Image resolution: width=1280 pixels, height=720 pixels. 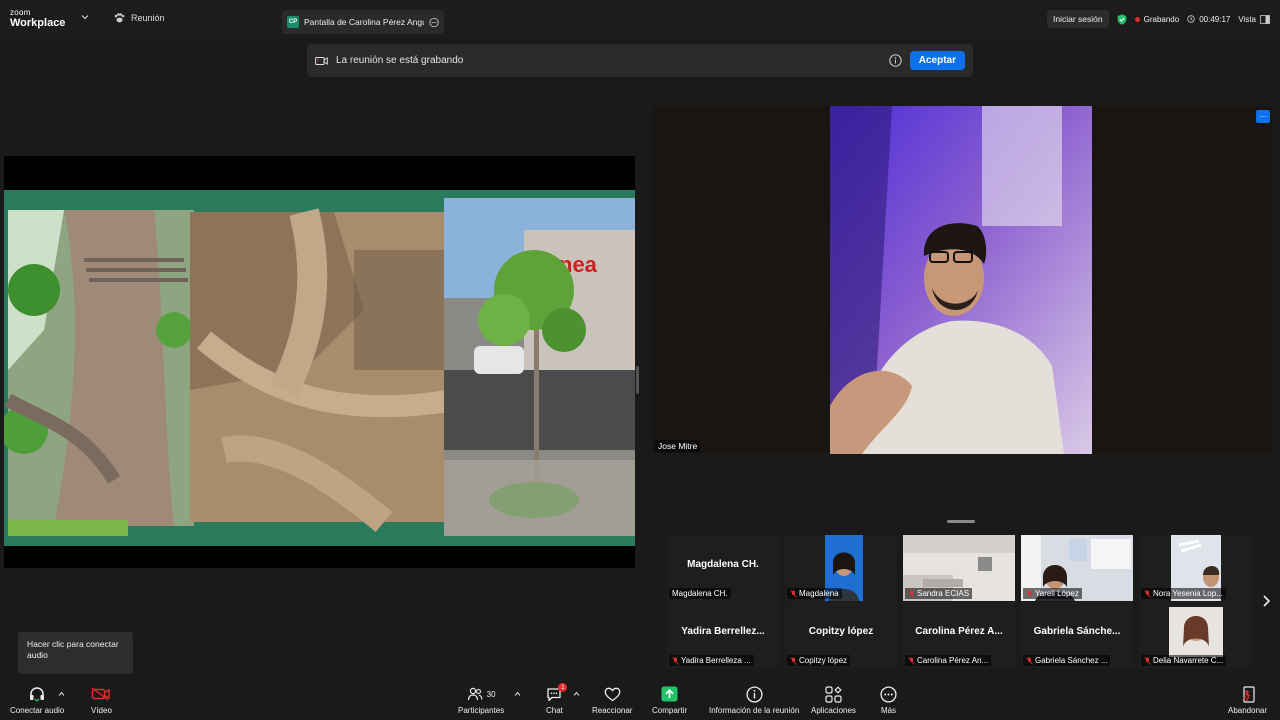 I want to click on view-label: Vista, so click(x=1247, y=19).